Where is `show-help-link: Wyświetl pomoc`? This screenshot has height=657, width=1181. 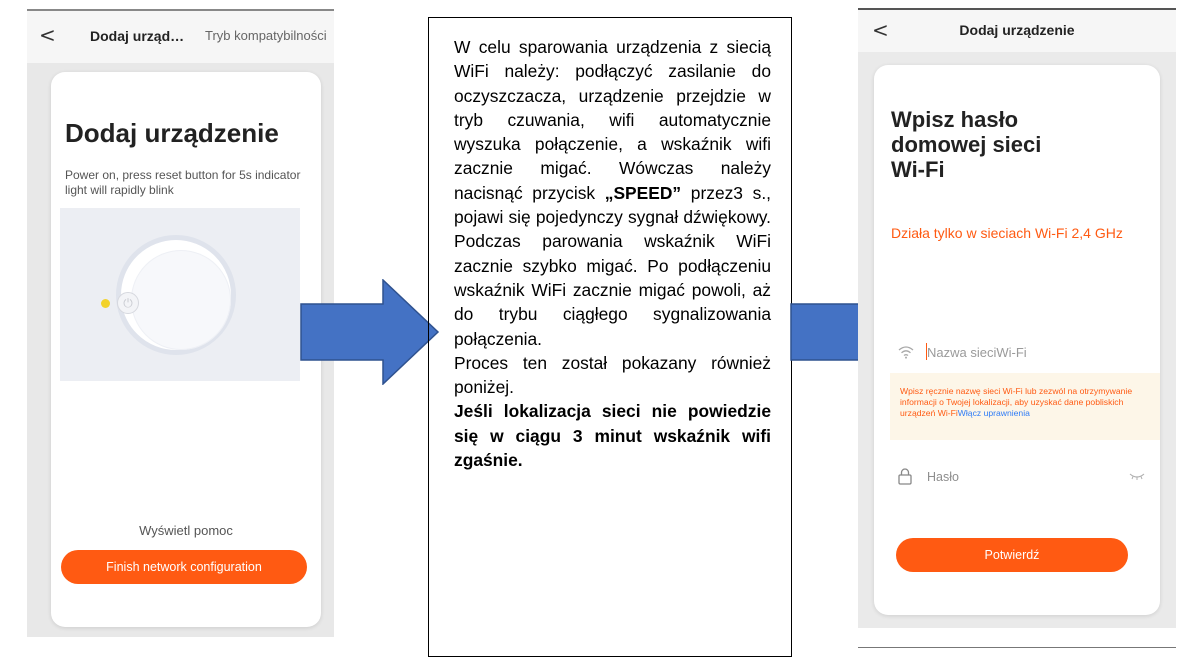 show-help-link: Wyświetl pomoc is located at coordinates (186, 530).